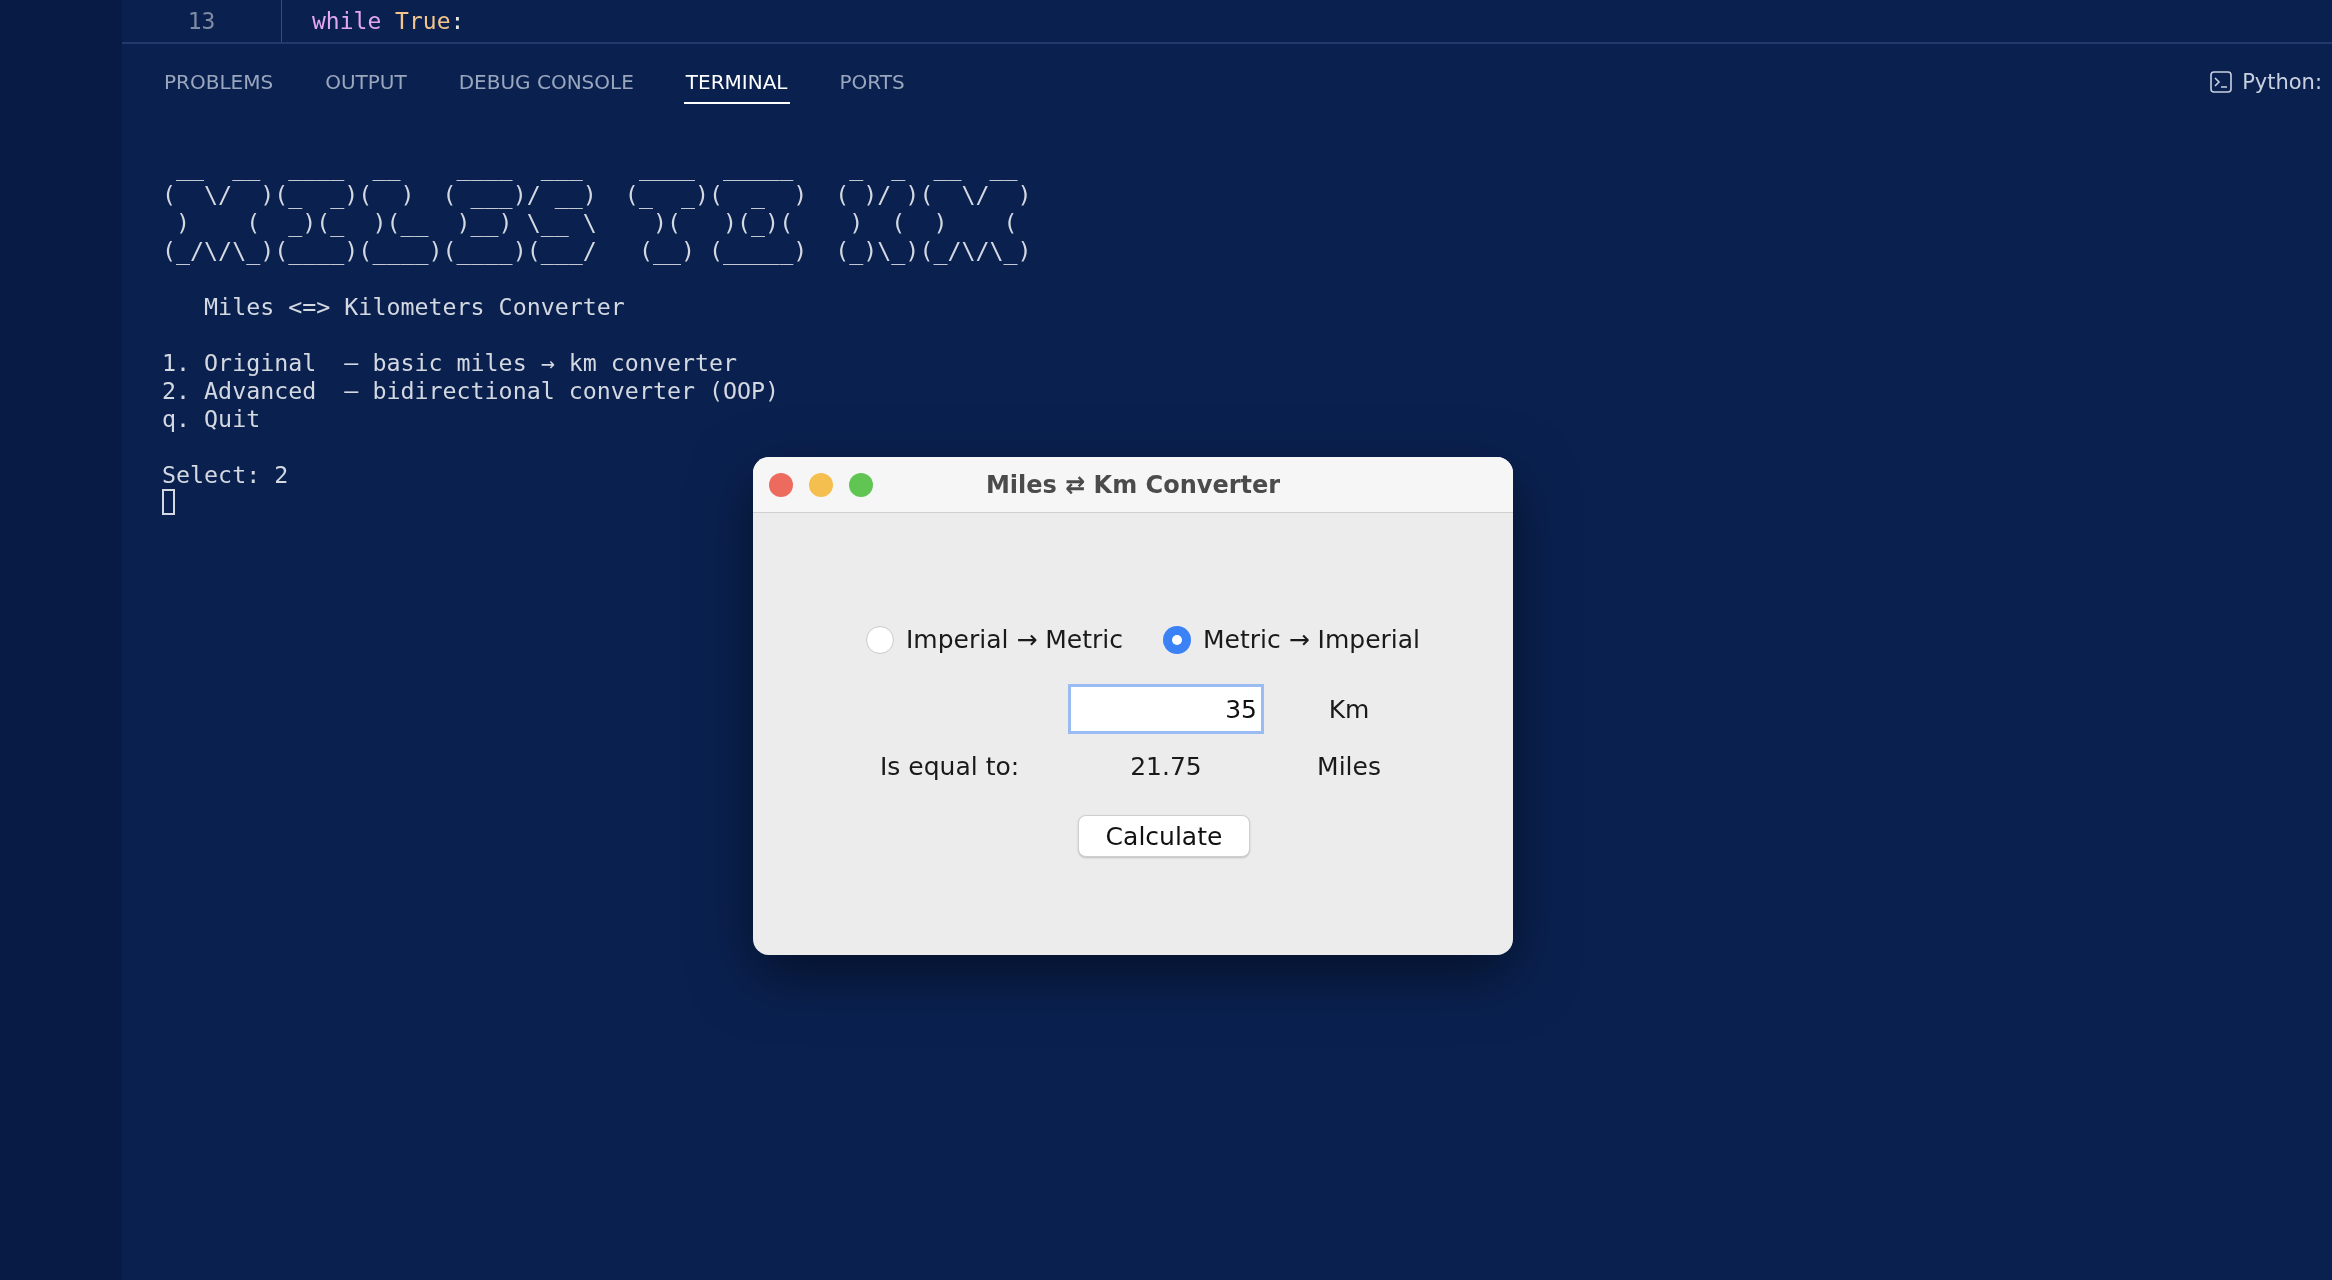 This screenshot has width=2332, height=1280. Describe the element at coordinates (219, 82) in the screenshot. I see `panel-tab: PROBLEMS` at that location.